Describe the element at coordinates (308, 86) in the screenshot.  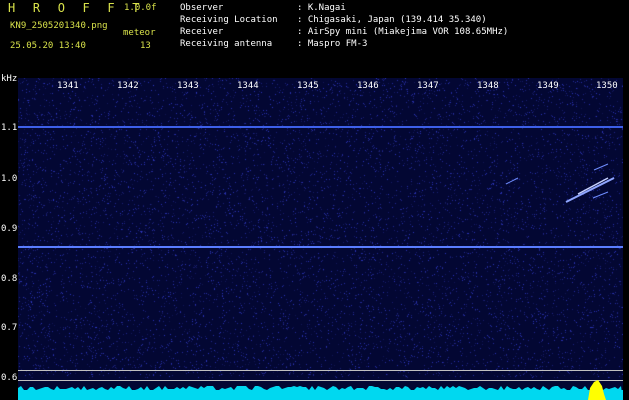
I see `x-tick-label: 1345` at that location.